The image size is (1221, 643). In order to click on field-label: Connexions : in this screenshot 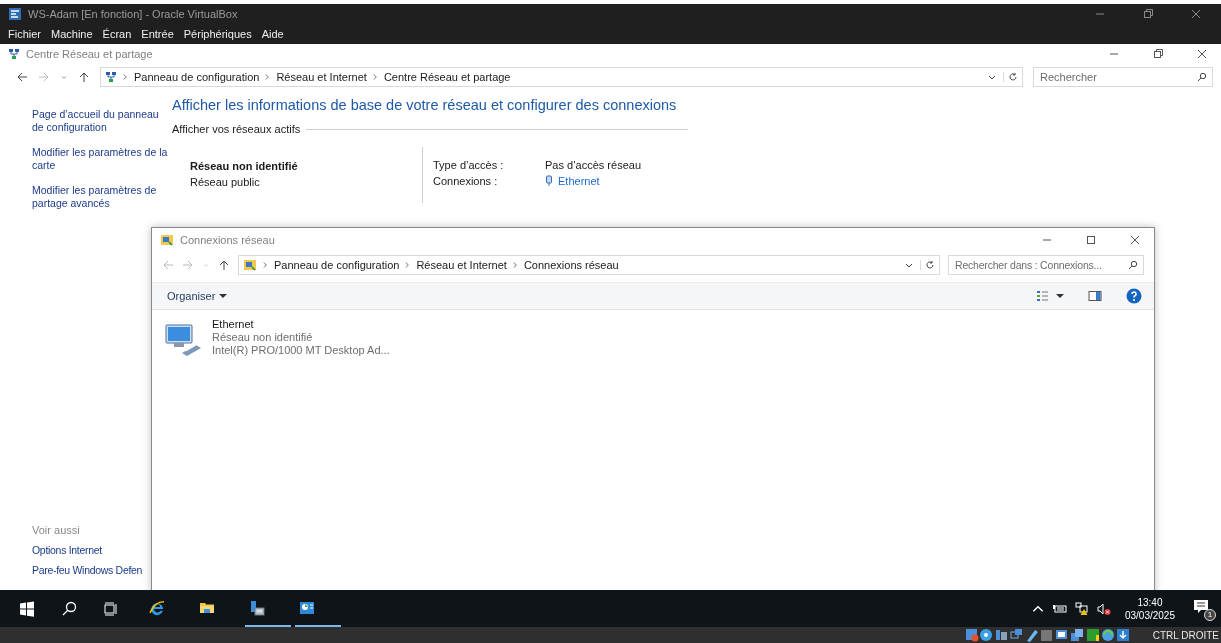, I will do `click(466, 181)`.